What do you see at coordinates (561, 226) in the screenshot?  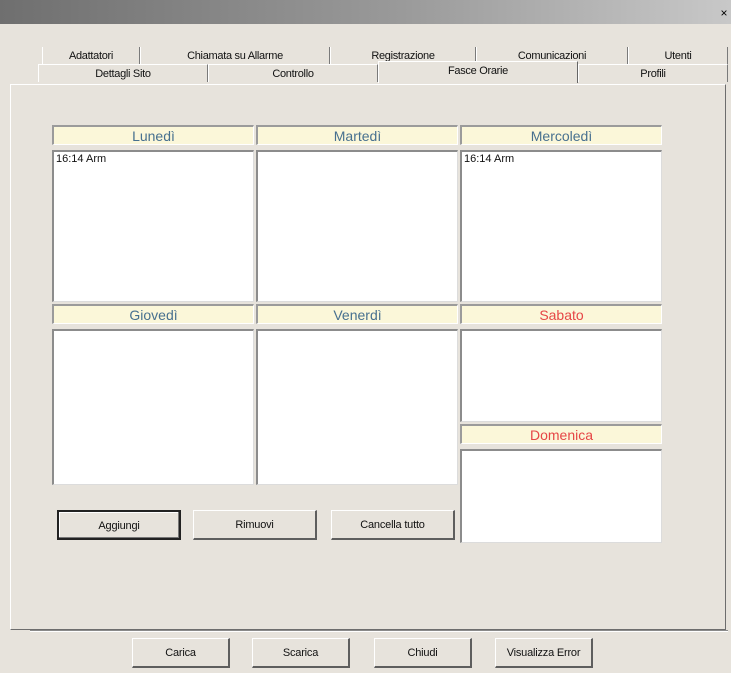 I see `wednesday-list: 16:14 Arm` at bounding box center [561, 226].